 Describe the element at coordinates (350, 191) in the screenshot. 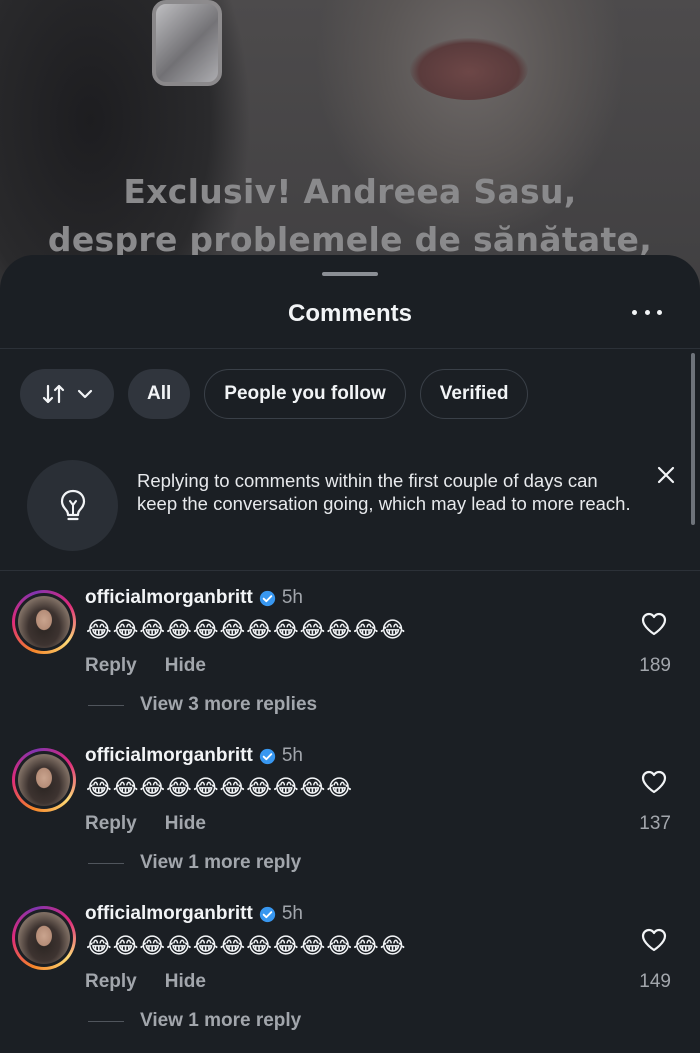

I see `headline-line-1: Exclusiv! Andreea Sasu,` at that location.